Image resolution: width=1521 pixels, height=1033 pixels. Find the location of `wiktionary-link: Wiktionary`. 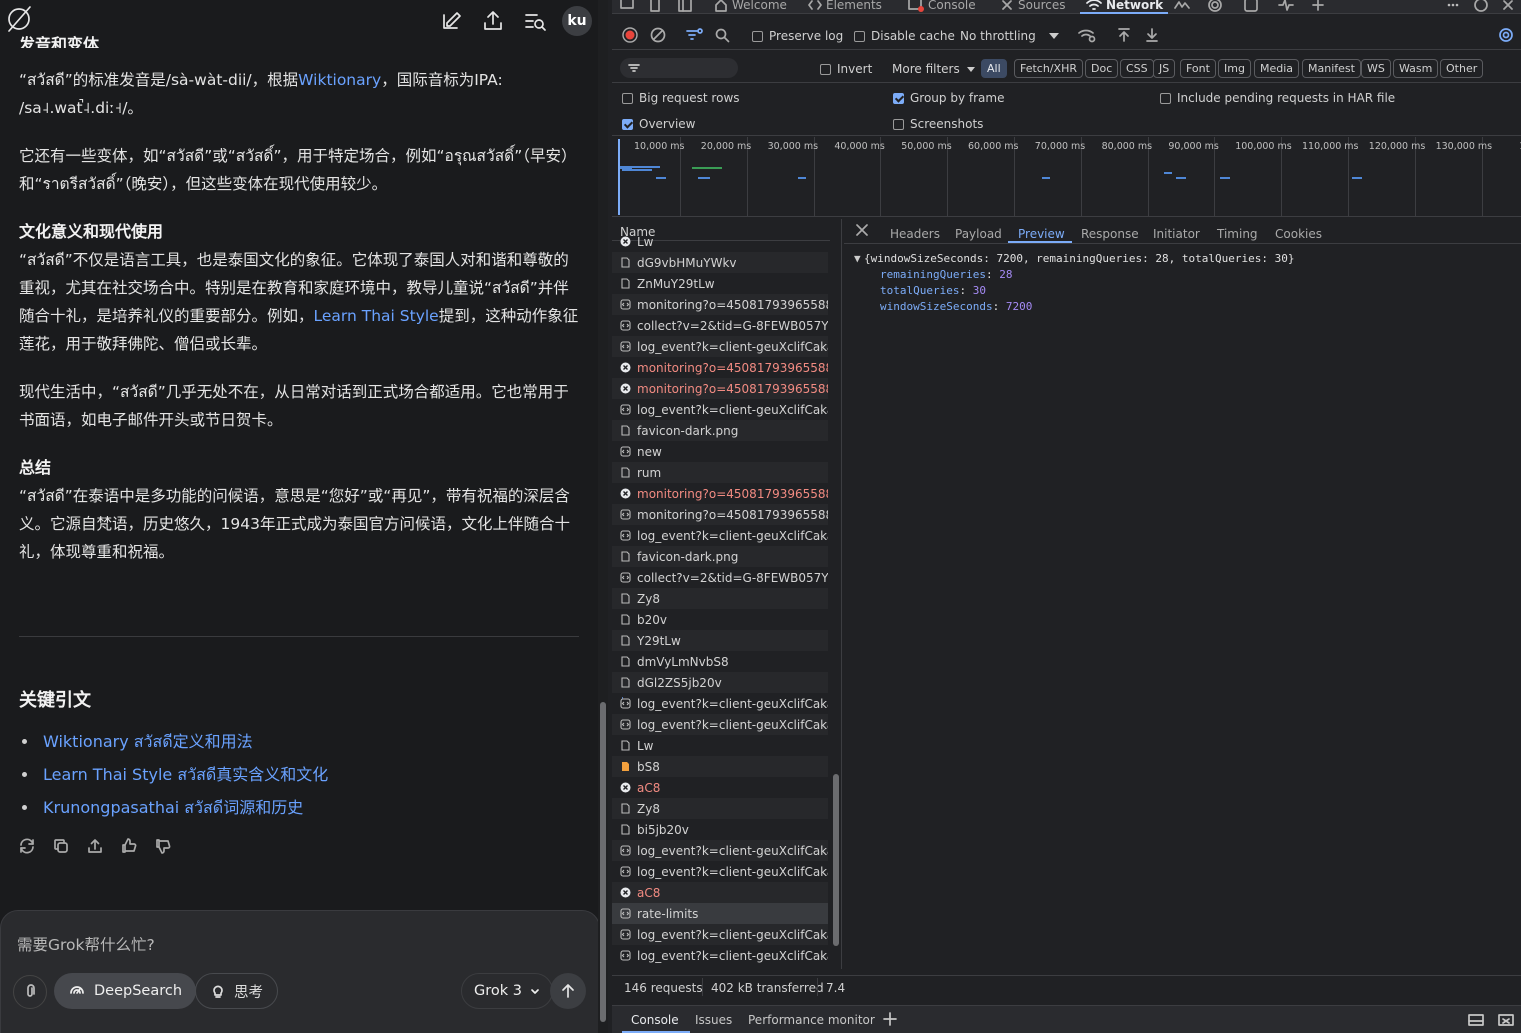

wiktionary-link: Wiktionary is located at coordinates (339, 80).